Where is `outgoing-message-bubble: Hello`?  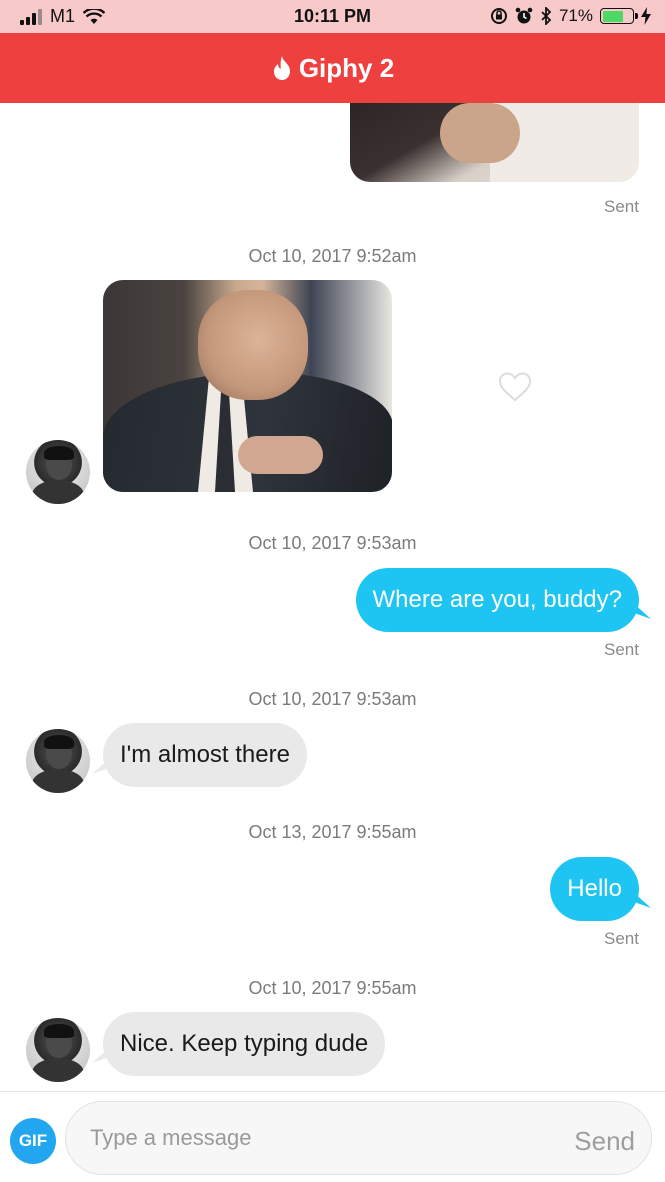 outgoing-message-bubble: Hello is located at coordinates (594, 889).